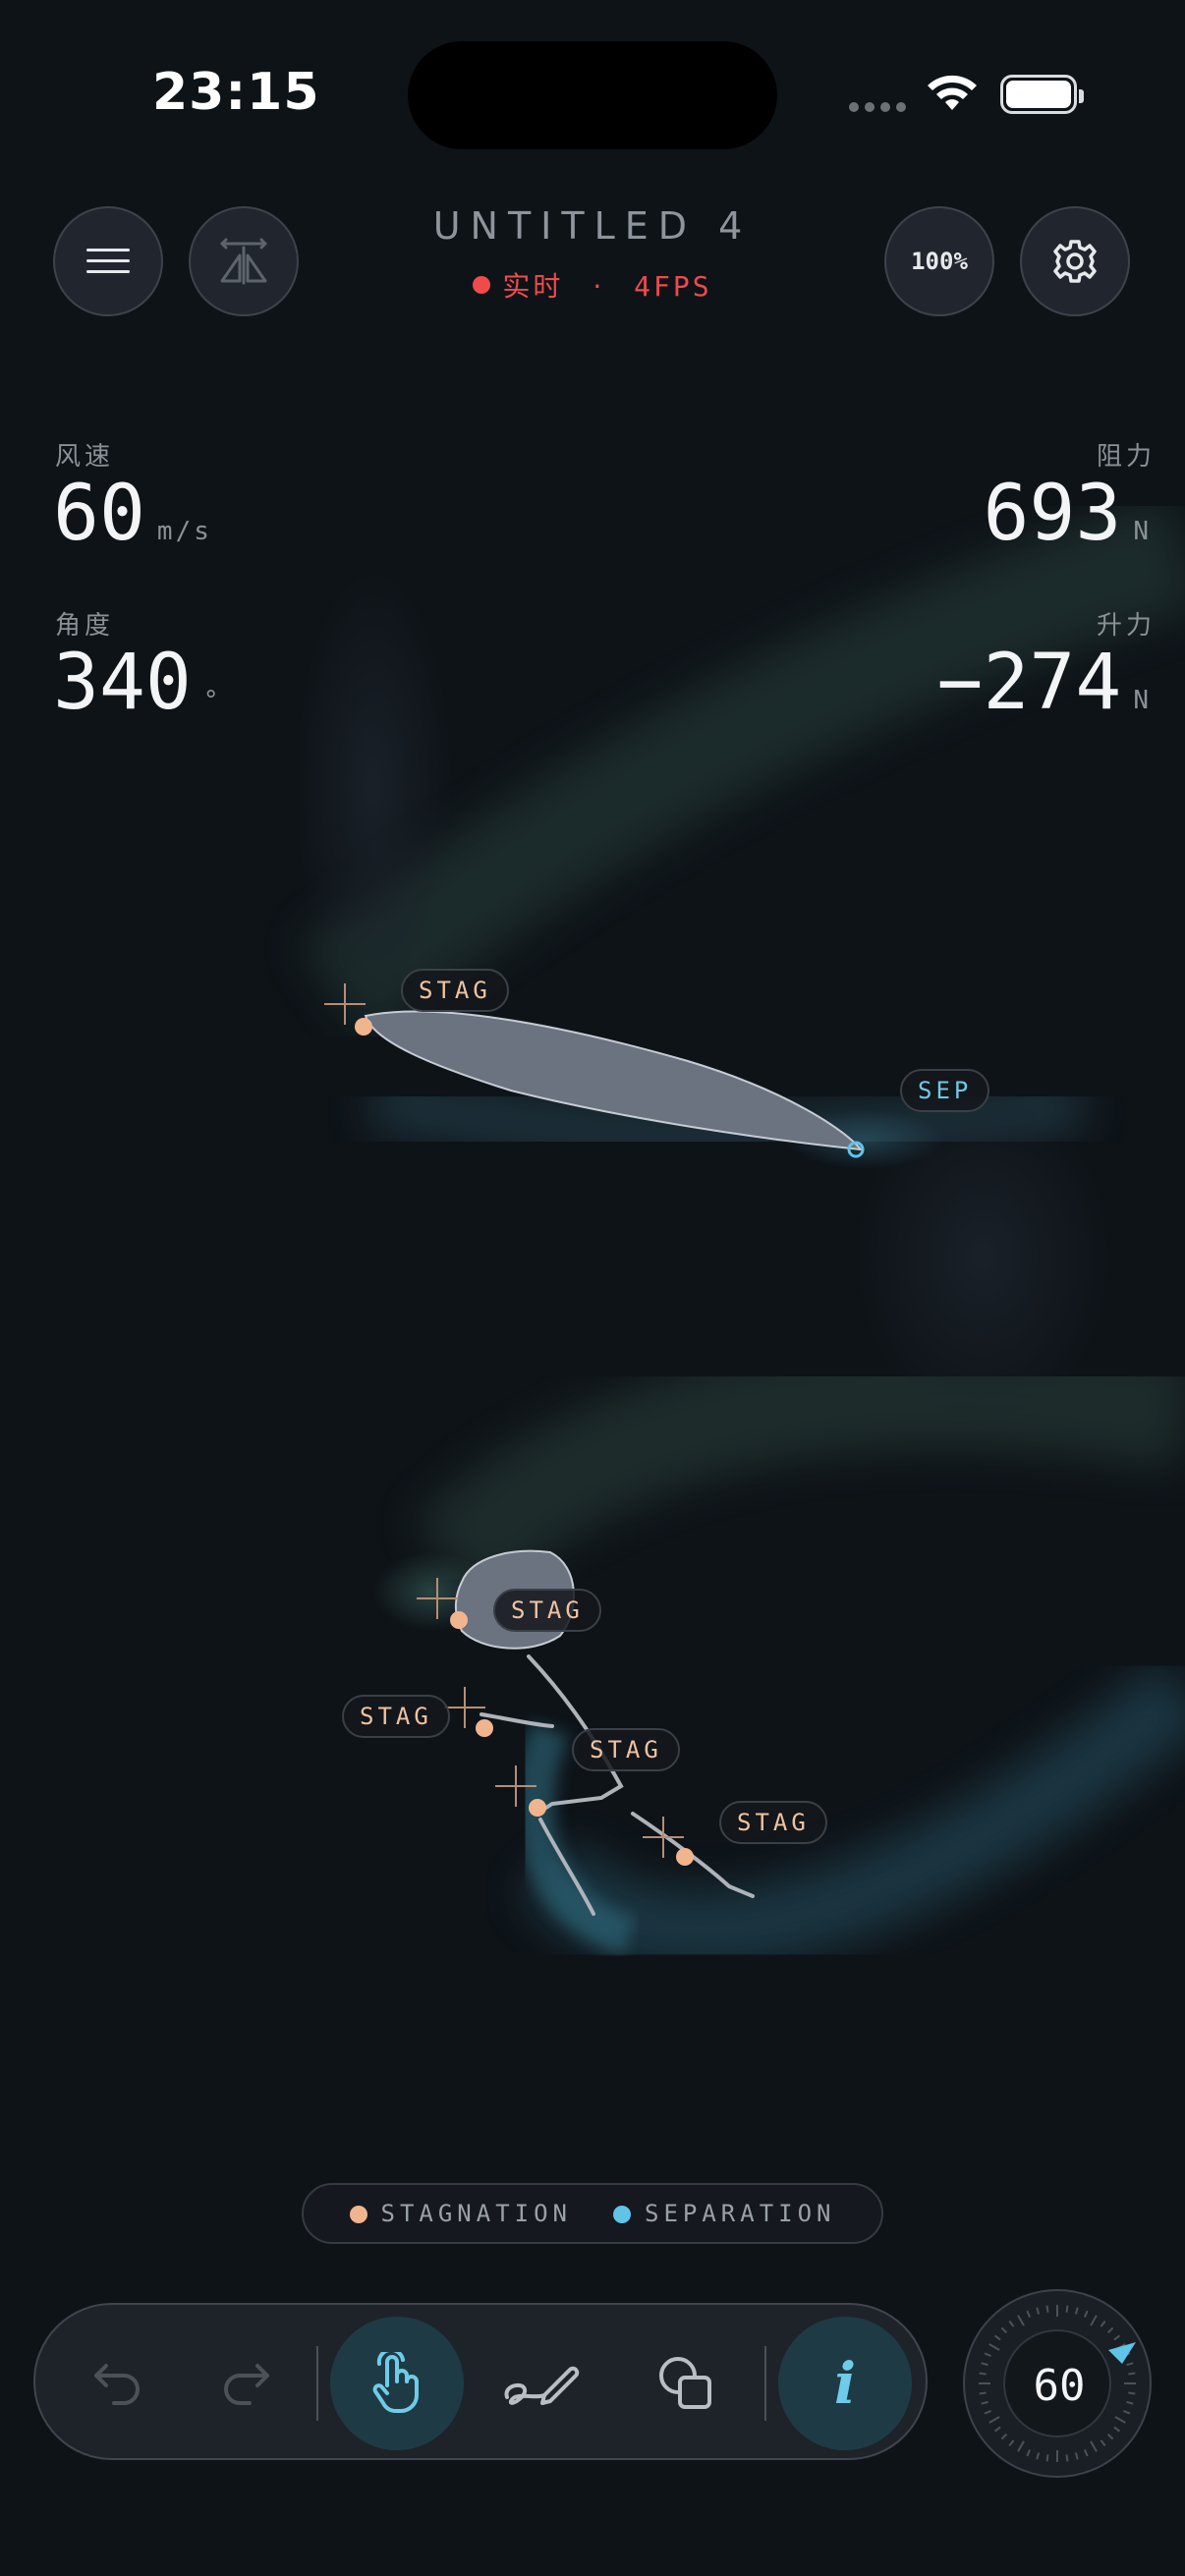 This screenshot has width=1185, height=2576. I want to click on hand-pointer-icon, so click(396, 2382).